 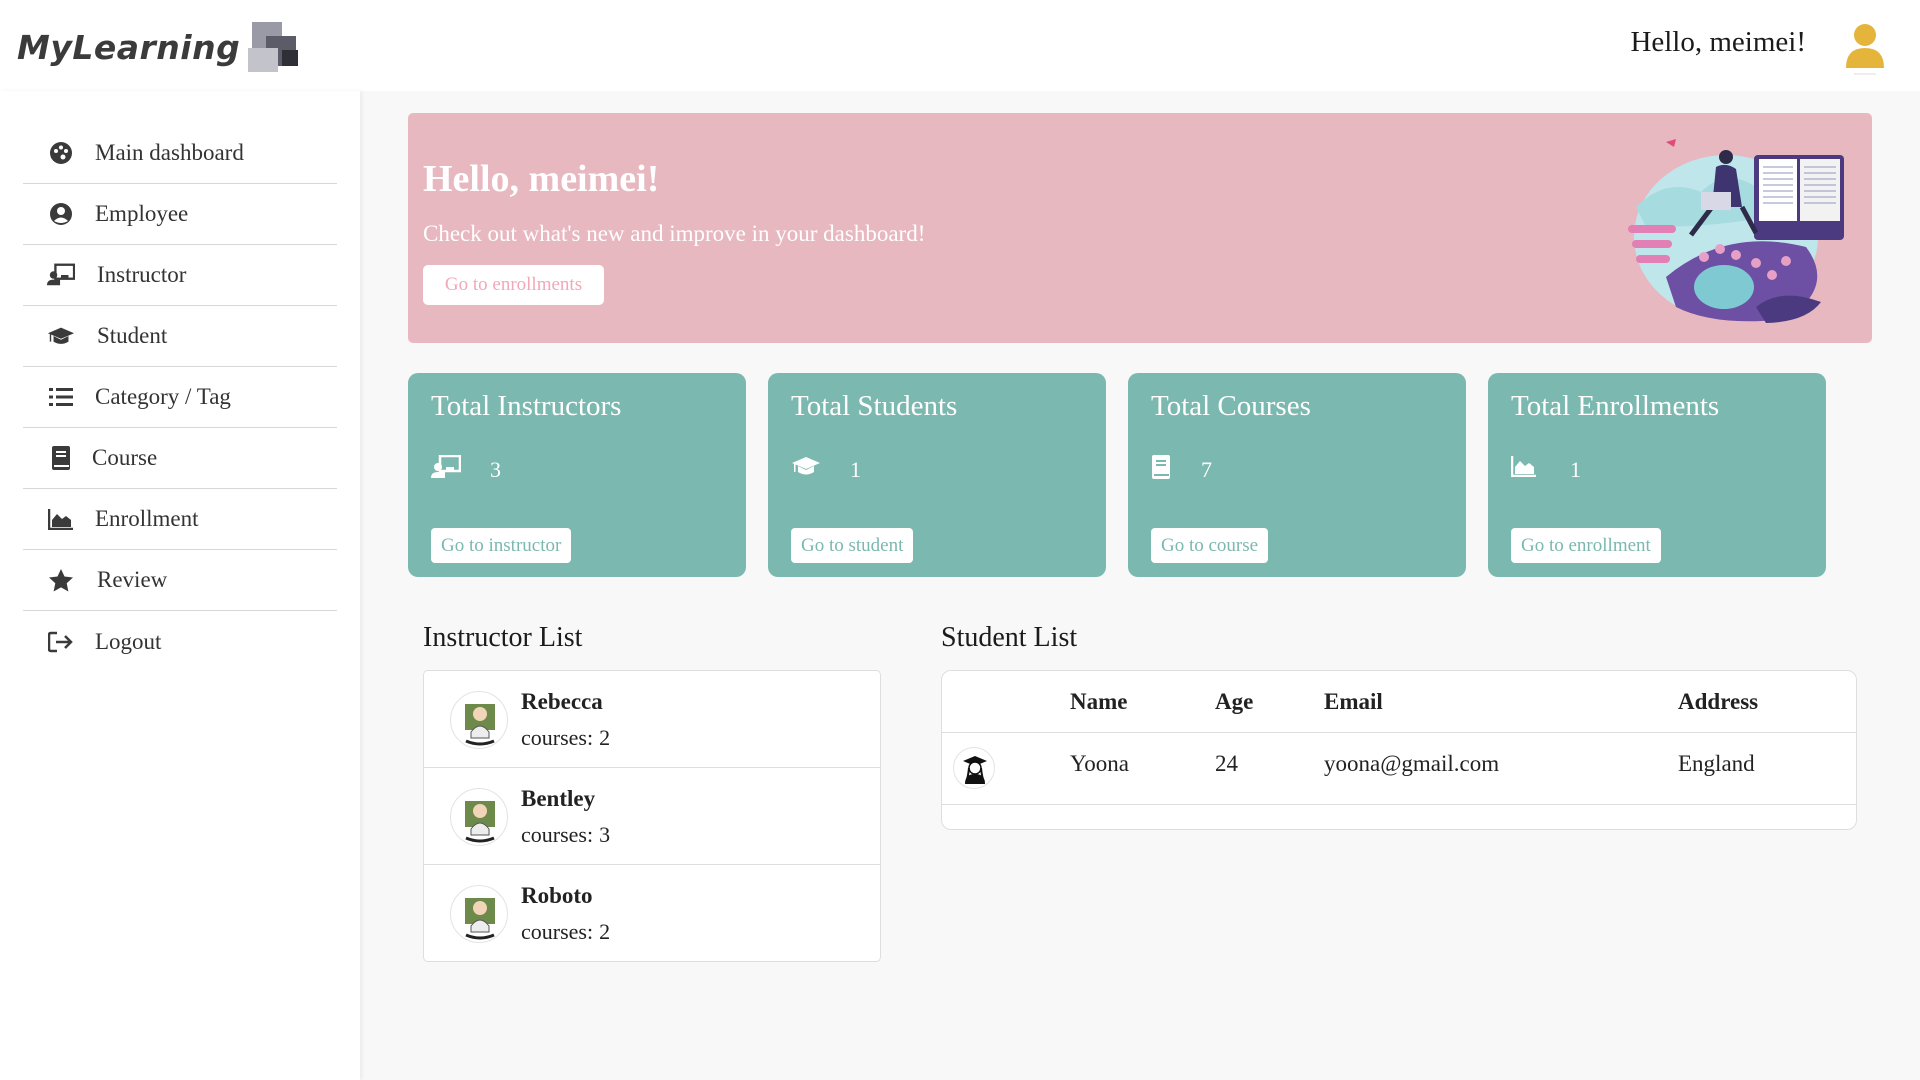 What do you see at coordinates (1100, 763) in the screenshot?
I see `cell-name: Yoona` at bounding box center [1100, 763].